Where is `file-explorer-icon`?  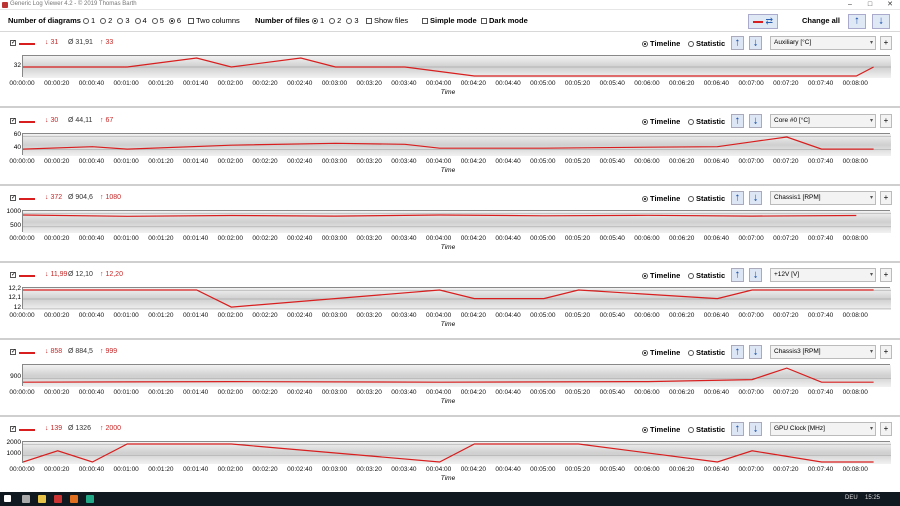
file-explorer-icon is located at coordinates (42, 499).